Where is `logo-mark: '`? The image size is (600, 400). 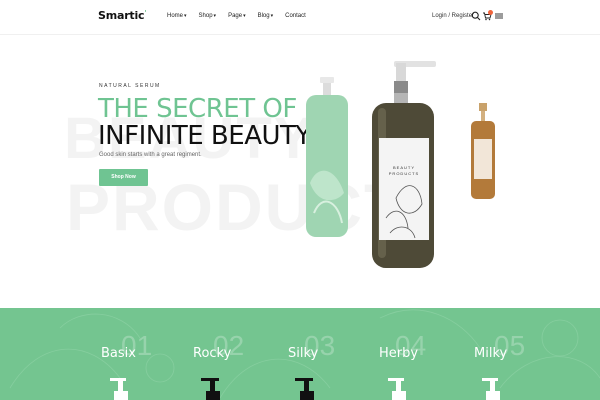
logo-mark: ' is located at coordinates (145, 13).